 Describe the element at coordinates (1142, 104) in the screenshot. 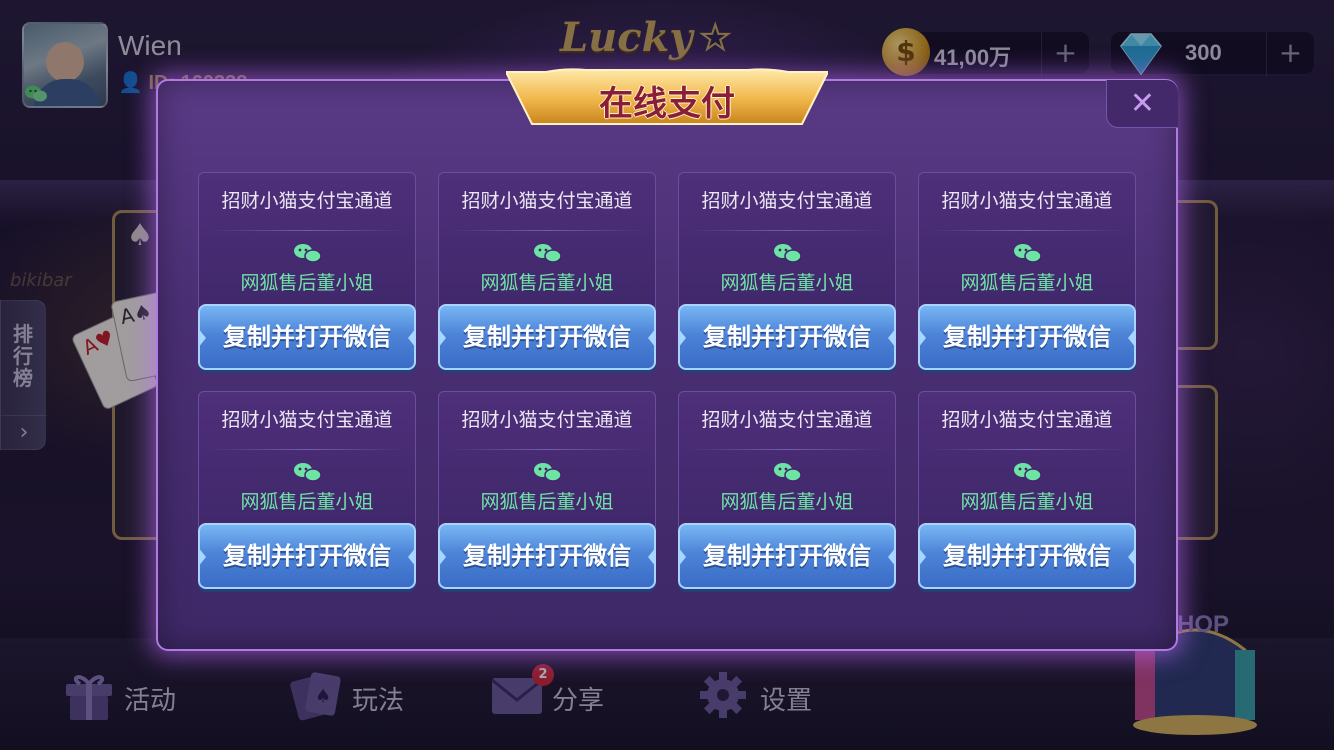

I see `close-button: ✕` at that location.